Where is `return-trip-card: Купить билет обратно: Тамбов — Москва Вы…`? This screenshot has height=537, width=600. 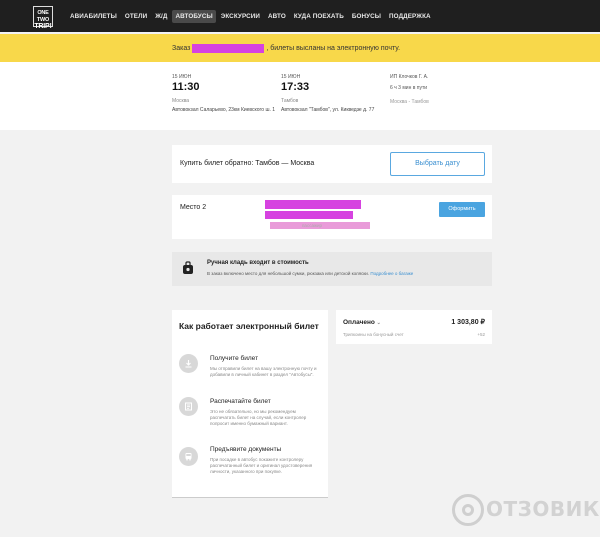 return-trip-card: Купить билет обратно: Тамбов — Москва Вы… is located at coordinates (332, 164).